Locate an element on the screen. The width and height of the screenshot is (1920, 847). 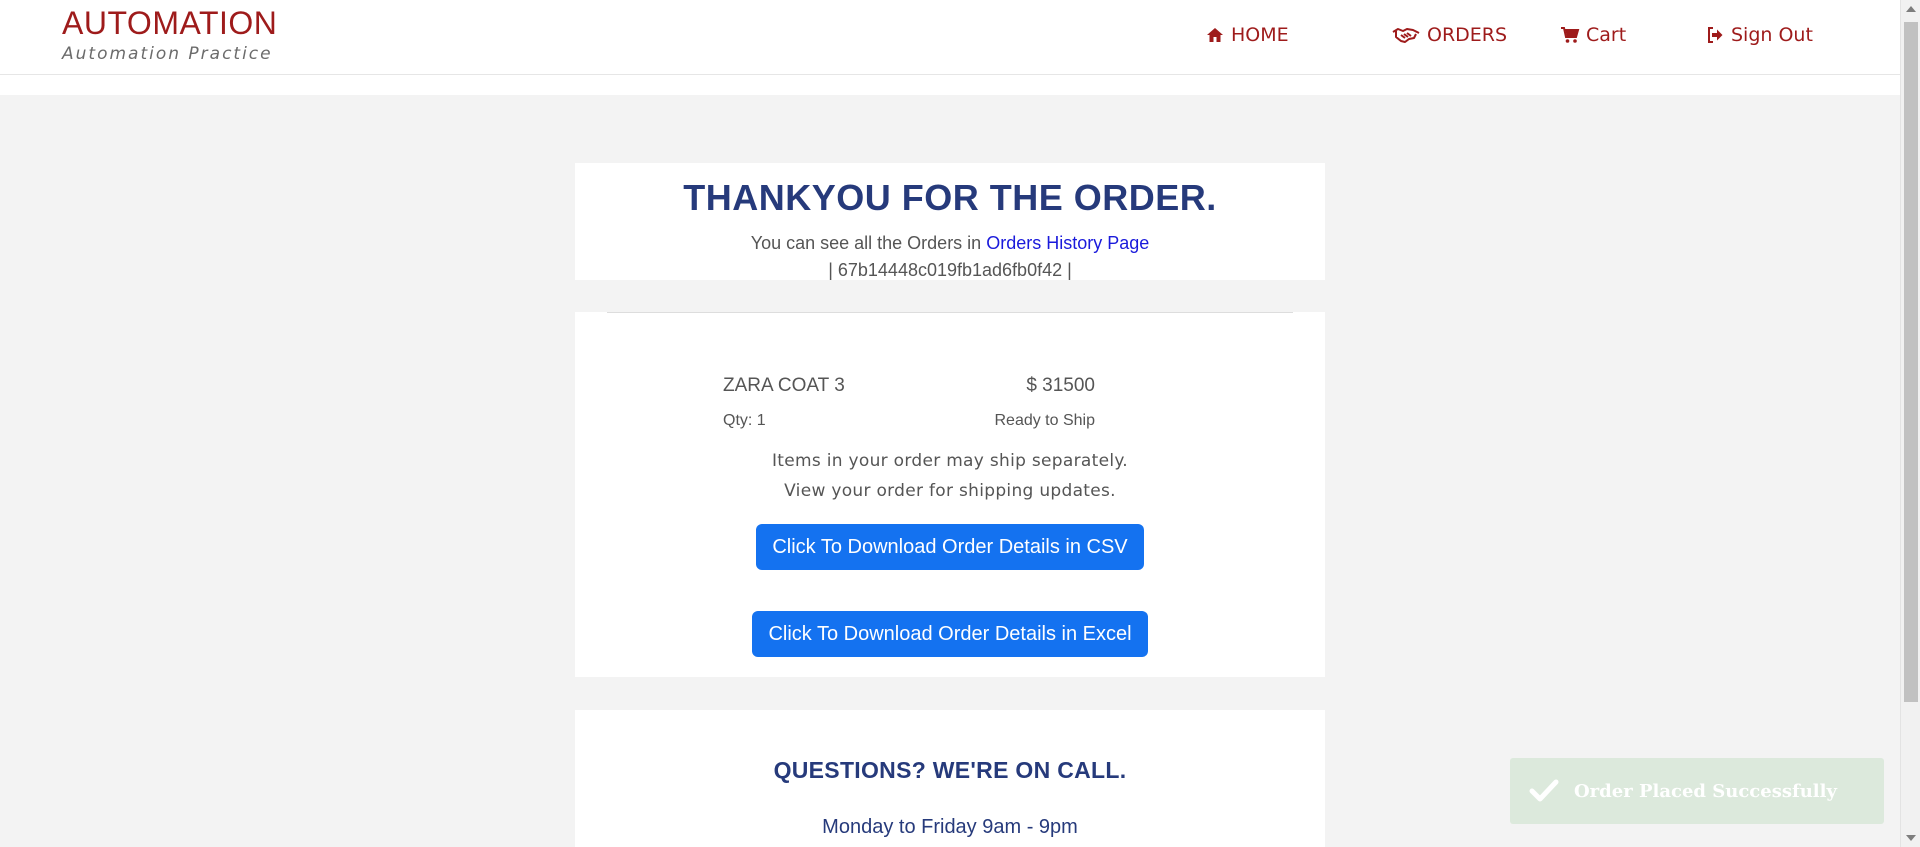
home-icon is located at coordinates (1215, 35).